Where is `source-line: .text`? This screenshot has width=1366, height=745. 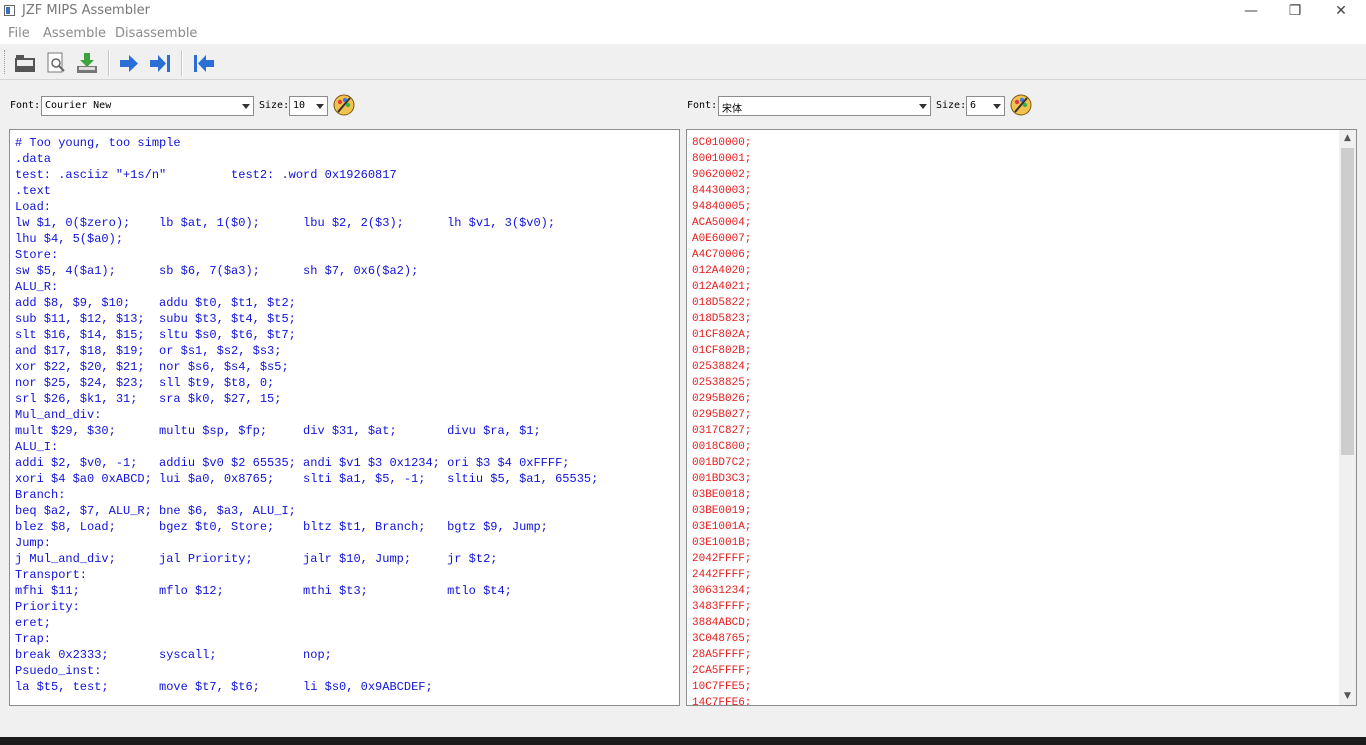 source-line: .text is located at coordinates (33, 191).